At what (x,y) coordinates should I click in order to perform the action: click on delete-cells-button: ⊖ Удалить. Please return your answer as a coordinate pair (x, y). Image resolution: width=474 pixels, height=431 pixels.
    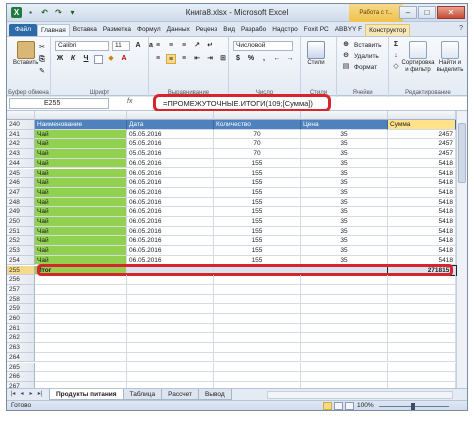
    Looking at the image, I should click on (360, 56).